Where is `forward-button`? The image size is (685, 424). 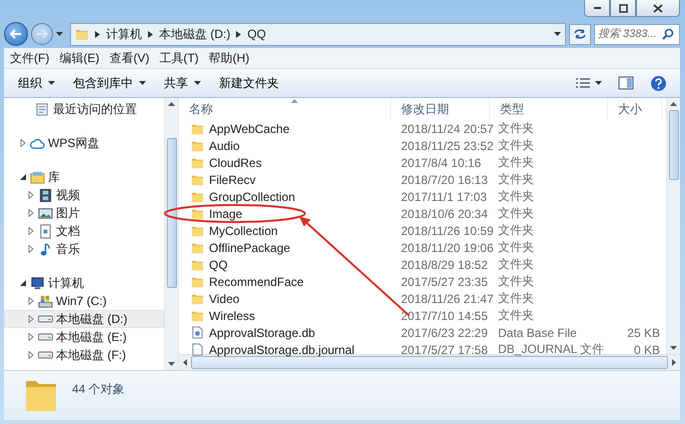 forward-button is located at coordinates (42, 34).